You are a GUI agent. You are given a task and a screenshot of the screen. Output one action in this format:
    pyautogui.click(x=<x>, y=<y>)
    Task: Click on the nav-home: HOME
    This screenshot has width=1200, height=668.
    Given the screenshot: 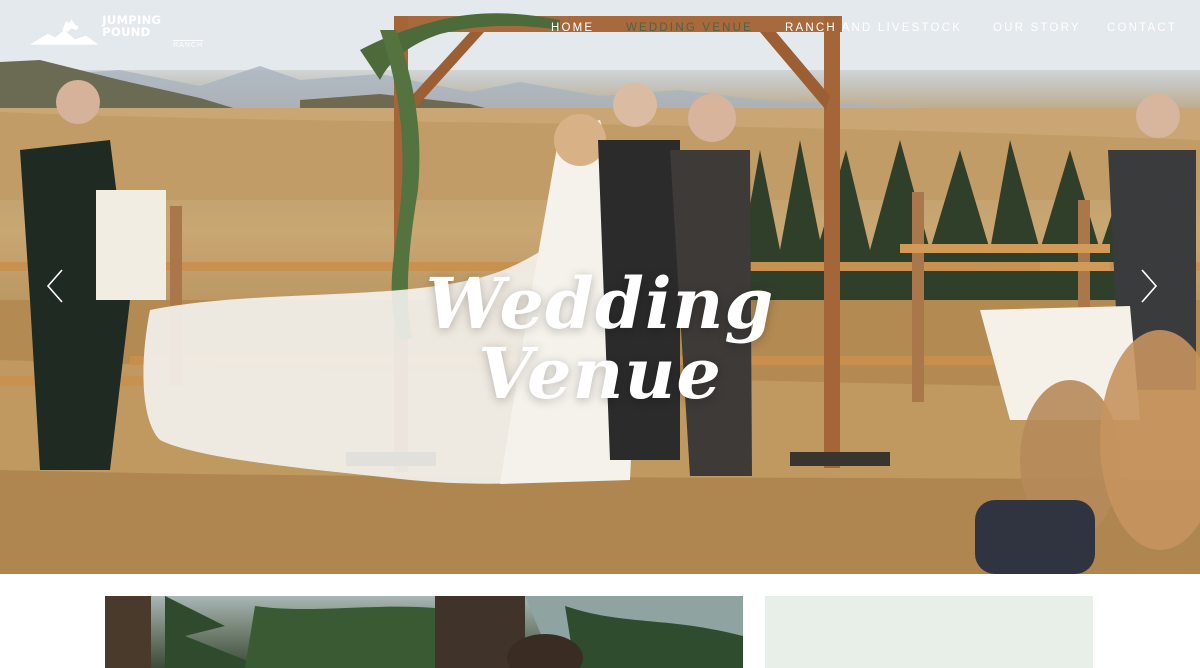 What is the action you would take?
    pyautogui.click(x=572, y=28)
    